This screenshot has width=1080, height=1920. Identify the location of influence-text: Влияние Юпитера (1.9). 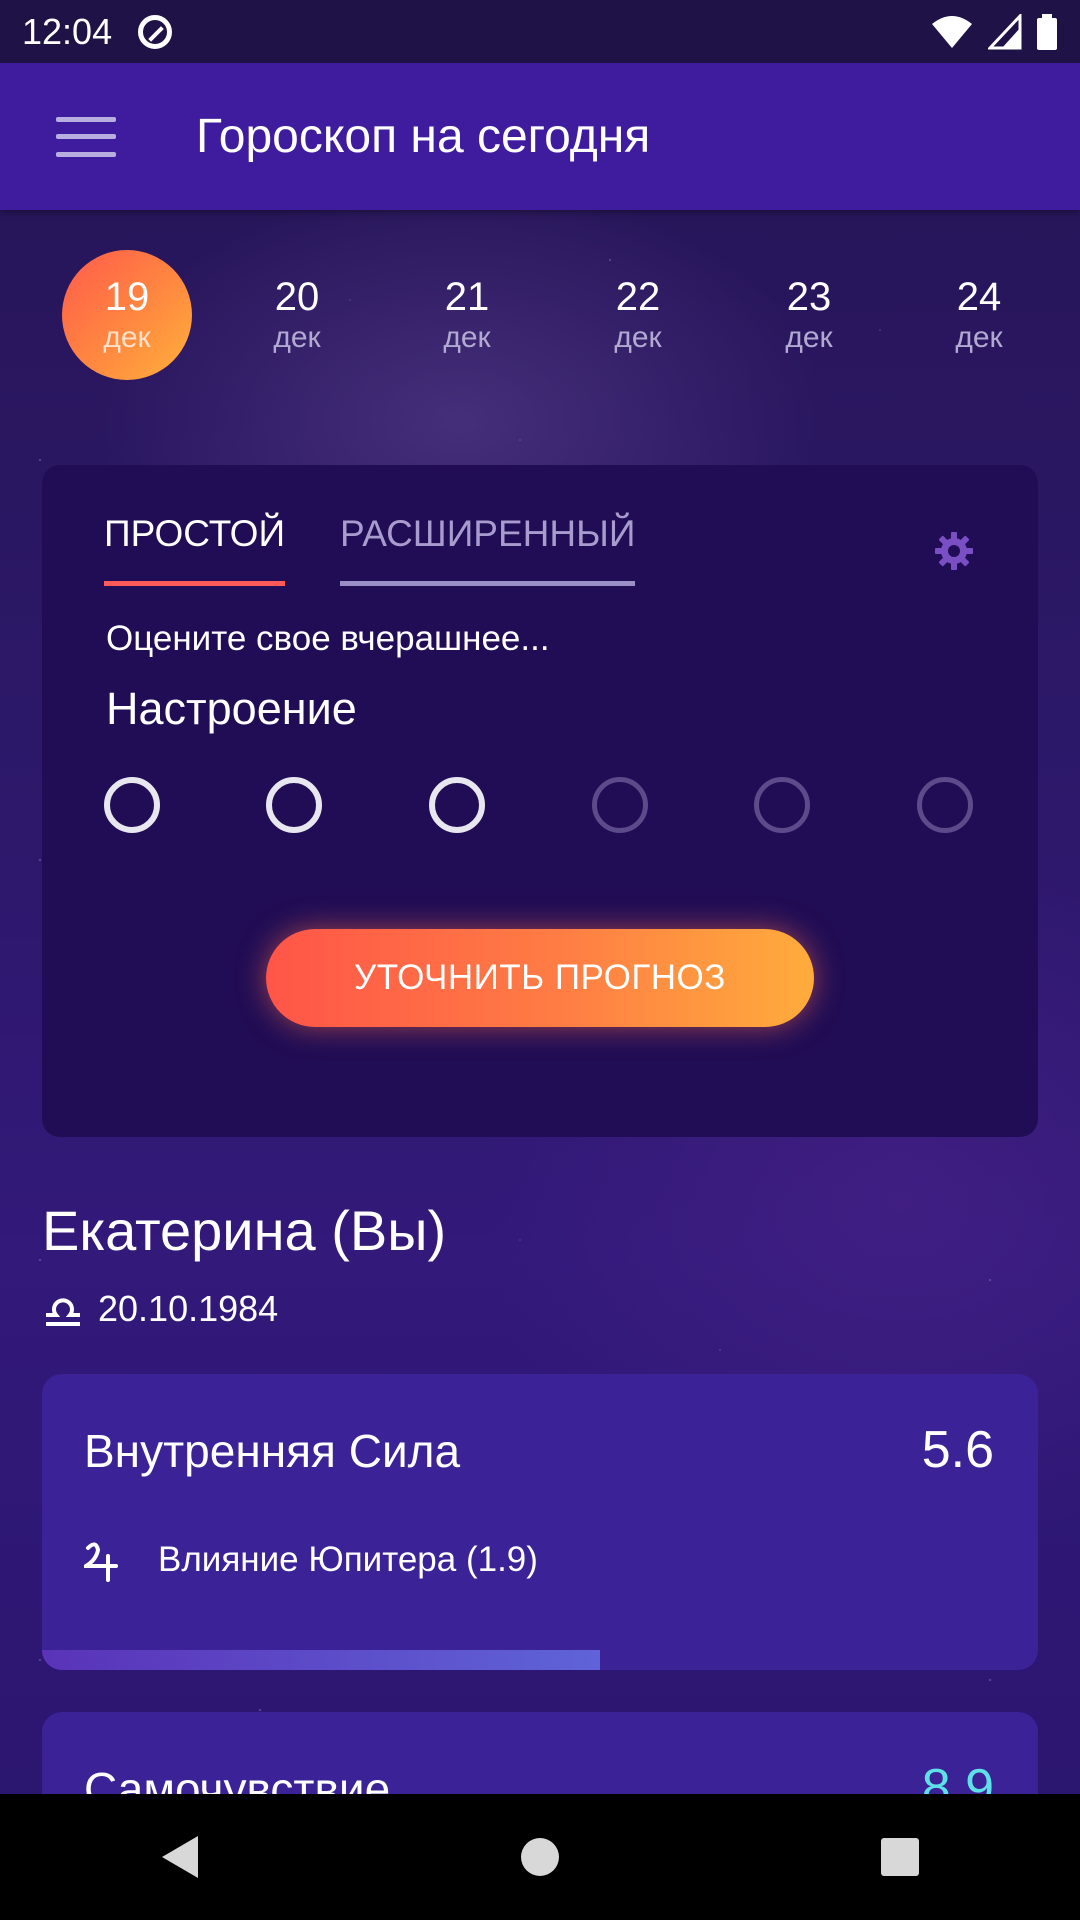
(348, 1559).